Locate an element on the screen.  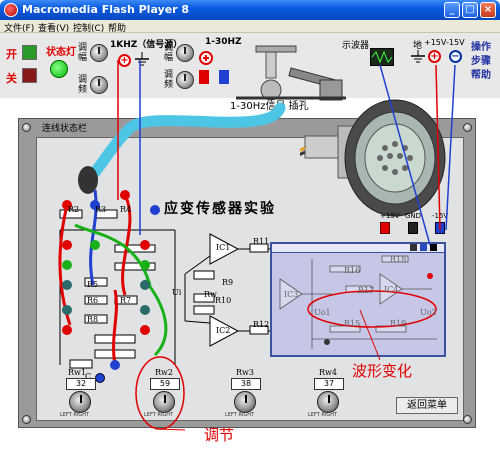
rw2-value-display: 59 is located at coordinates (165, 384).